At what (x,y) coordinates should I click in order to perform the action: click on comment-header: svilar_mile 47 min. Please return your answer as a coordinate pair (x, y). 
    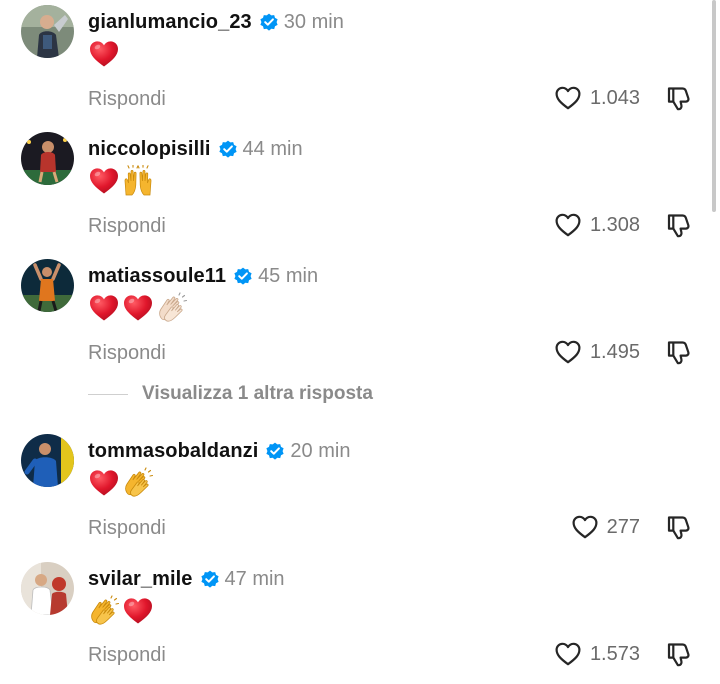
    Looking at the image, I should click on (186, 579).